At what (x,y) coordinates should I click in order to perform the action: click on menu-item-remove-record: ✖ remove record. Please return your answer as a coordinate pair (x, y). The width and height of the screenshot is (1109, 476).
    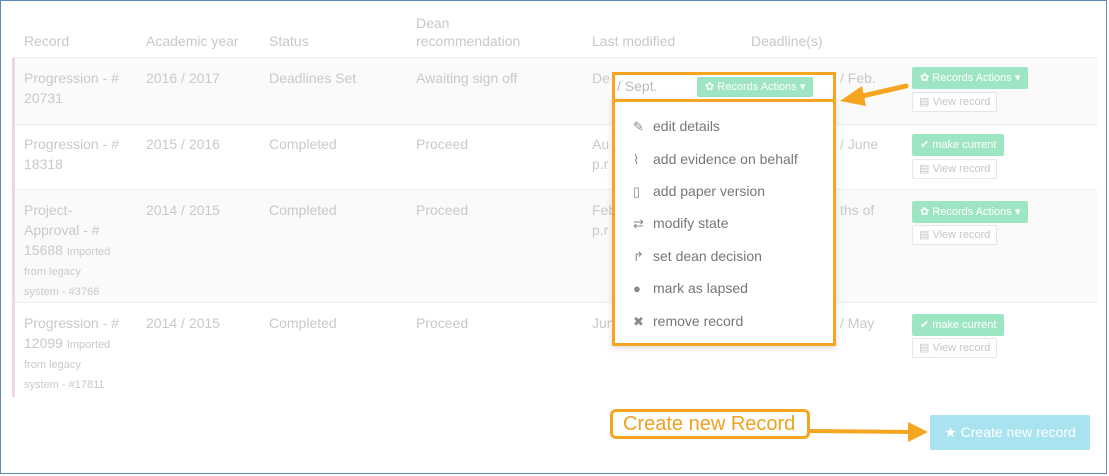
    Looking at the image, I should click on (688, 321).